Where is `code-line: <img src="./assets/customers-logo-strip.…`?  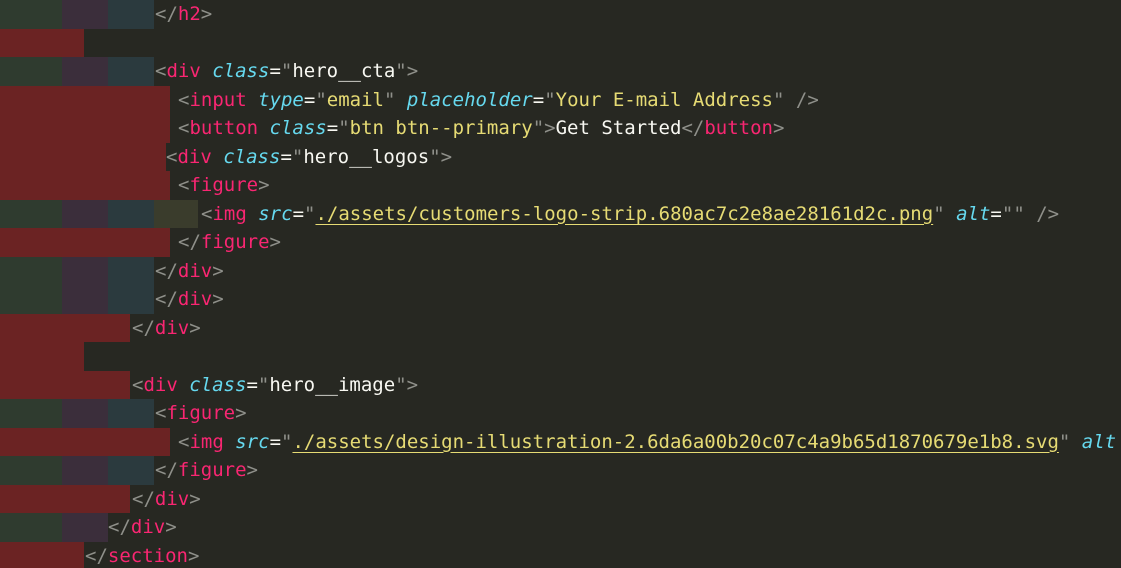 code-line: <img src="./assets/customers-logo-strip.… is located at coordinates (560, 213).